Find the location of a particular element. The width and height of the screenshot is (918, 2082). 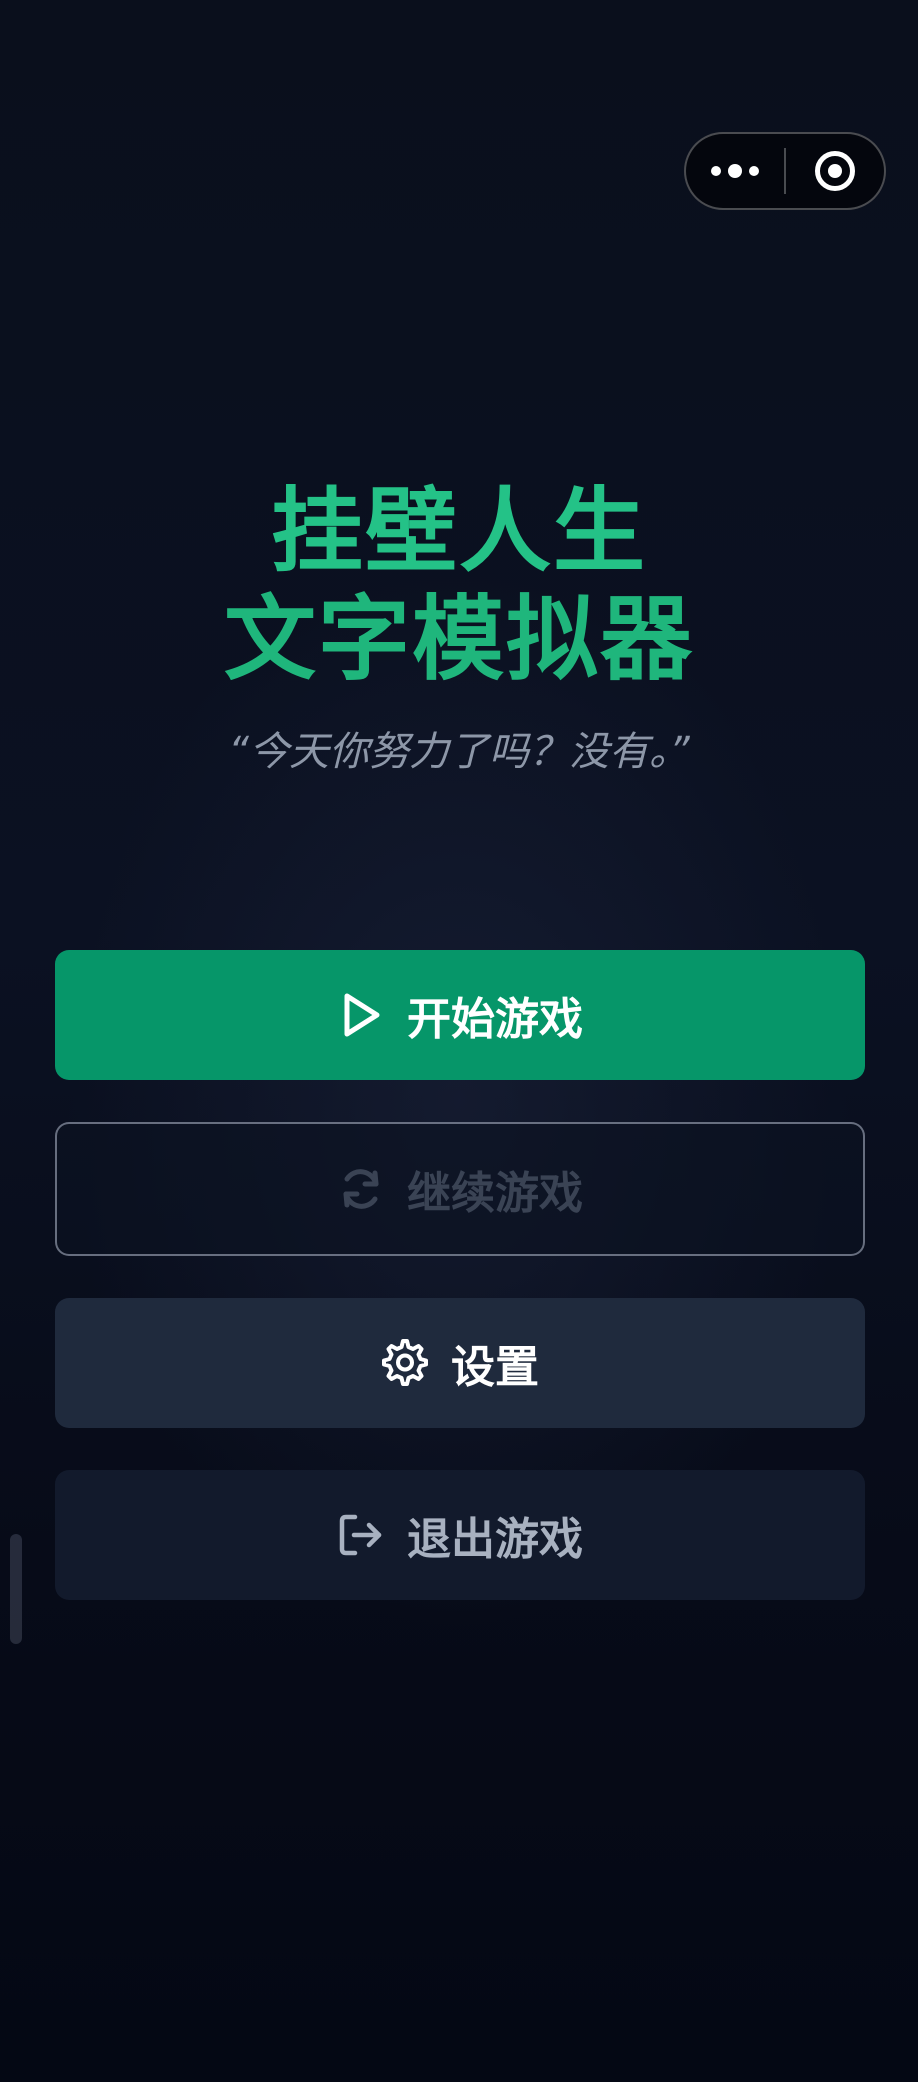

continue-game-button: 继续游戏 is located at coordinates (460, 1189).